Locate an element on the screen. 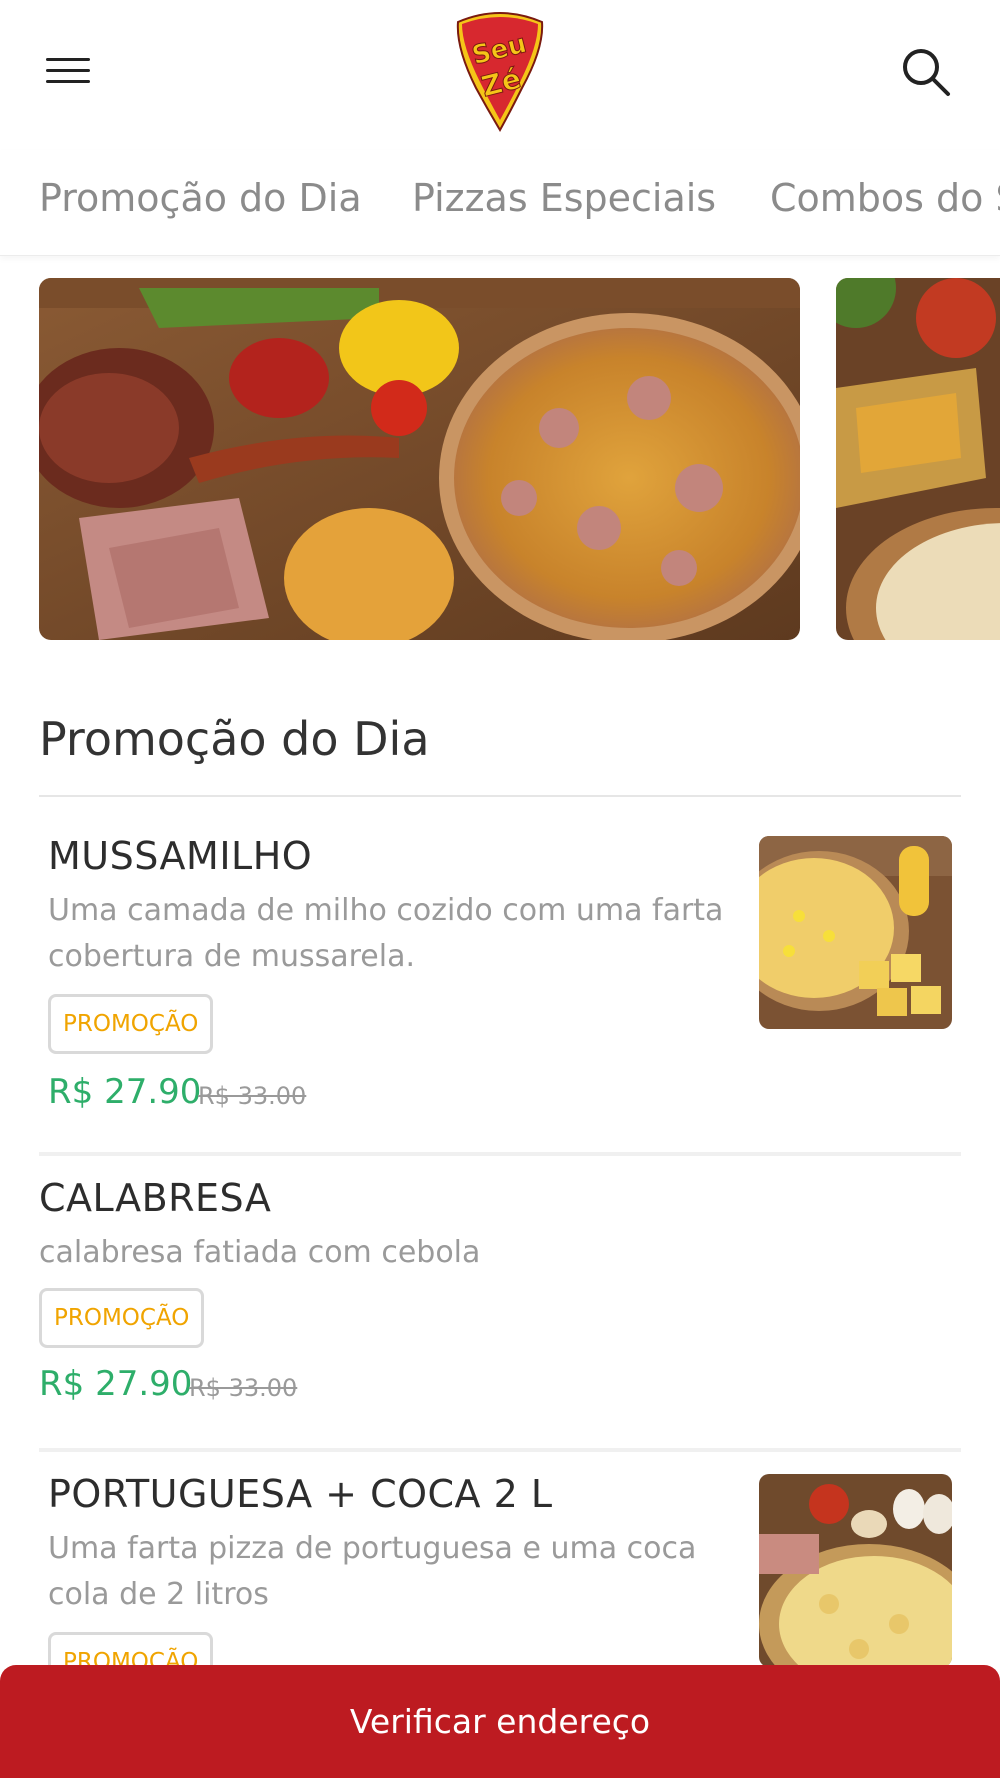 The image size is (1000, 1778). check-address-button: Verificar endereço is located at coordinates (500, 1721).